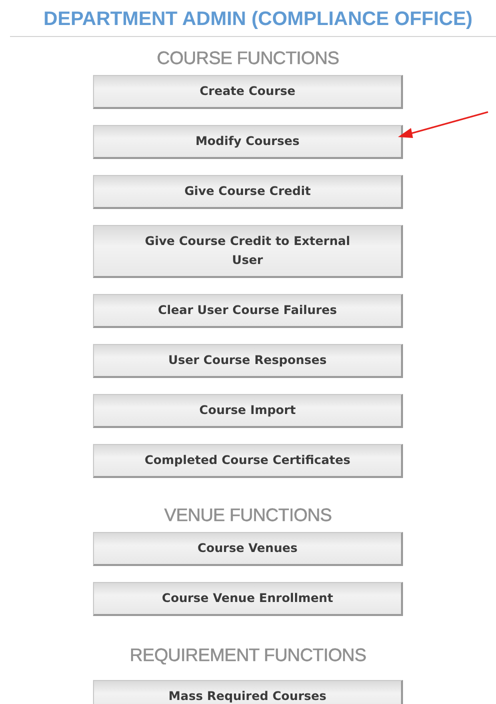  What do you see at coordinates (248, 655) in the screenshot?
I see `section-heading: REQUIREMENT FUNCTIONS` at bounding box center [248, 655].